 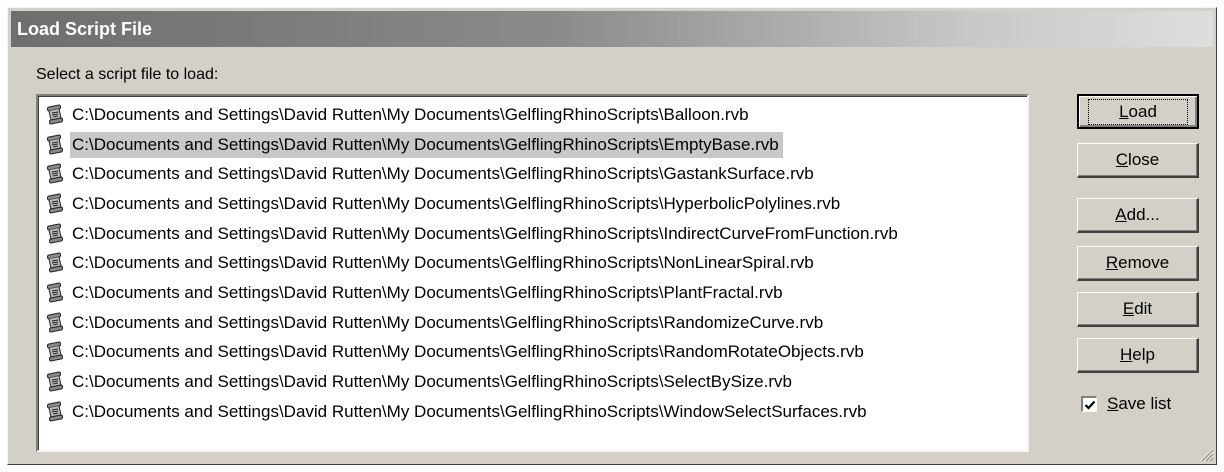 What do you see at coordinates (1126, 354) in the screenshot?
I see `help-mnemonic: H` at bounding box center [1126, 354].